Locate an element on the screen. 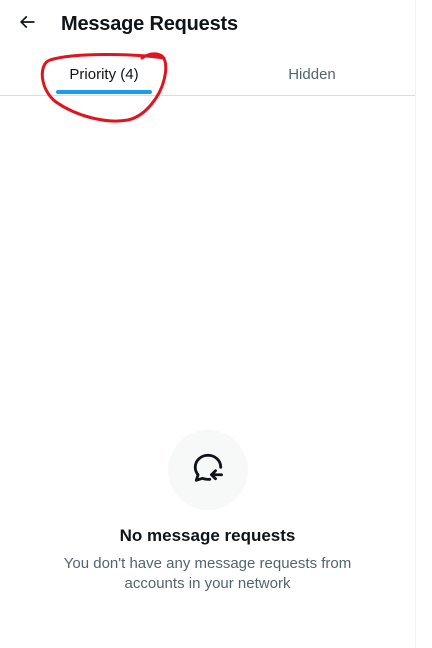  empty-state-icon-container is located at coordinates (208, 470).